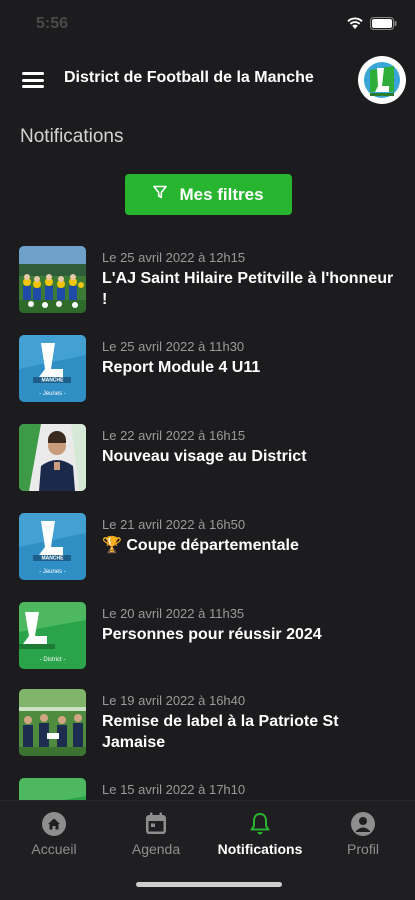 This screenshot has width=415, height=900. What do you see at coordinates (52, 722) in the screenshot?
I see `ceremony-photo-thumbnail` at bounding box center [52, 722].